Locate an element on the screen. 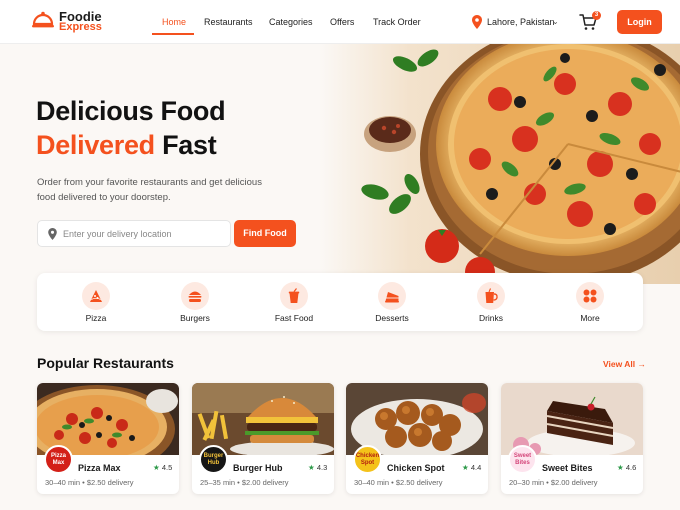 The width and height of the screenshot is (680, 510). drink-cup-icon is located at coordinates (294, 295).